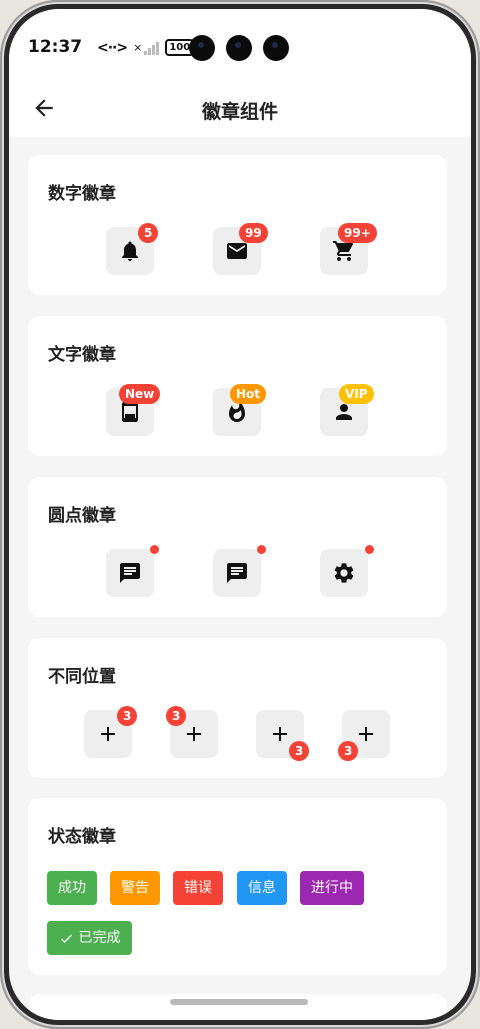 The width and height of the screenshot is (480, 1029). Describe the element at coordinates (237, 225) in the screenshot. I see `number-badge-card: 数字徽章 5 99 99+` at that location.